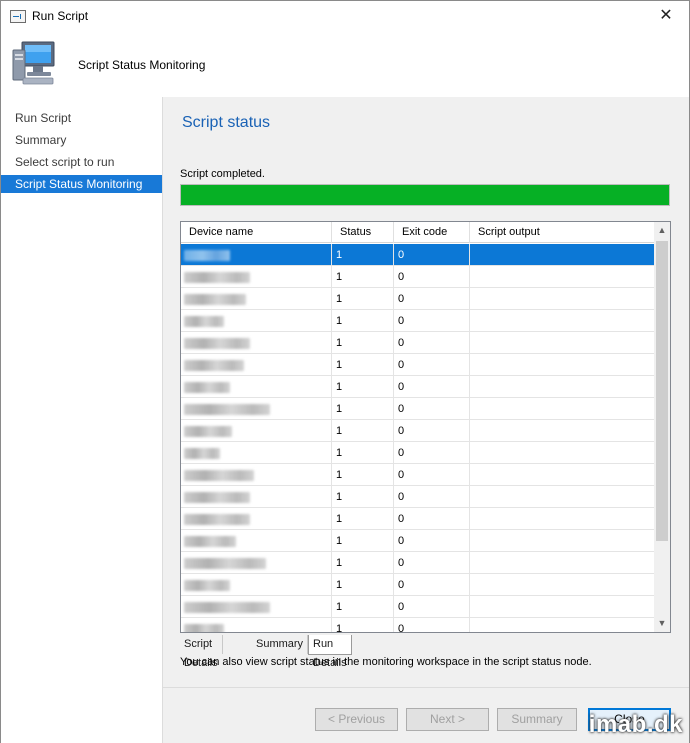  What do you see at coordinates (18, 16) in the screenshot?
I see `run-script-app-icon` at bounding box center [18, 16].